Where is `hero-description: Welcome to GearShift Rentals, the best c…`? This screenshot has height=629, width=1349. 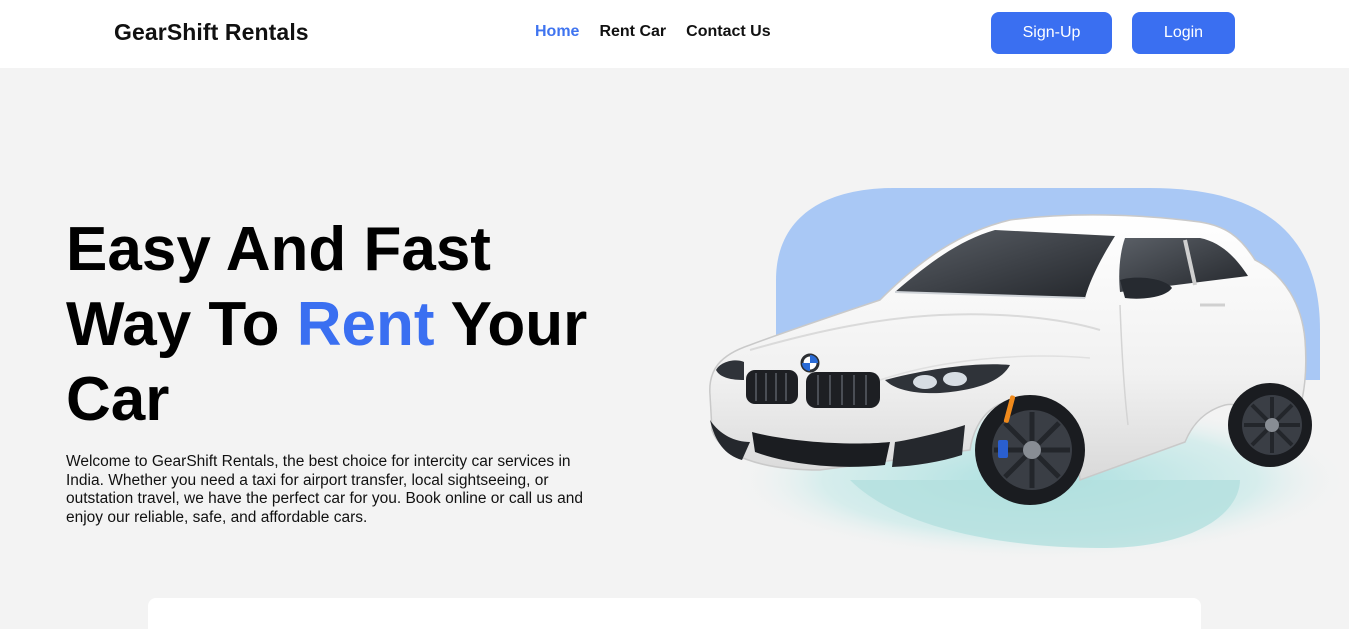
hero-description: Welcome to GearShift Rentals, the best c… is located at coordinates (324, 489).